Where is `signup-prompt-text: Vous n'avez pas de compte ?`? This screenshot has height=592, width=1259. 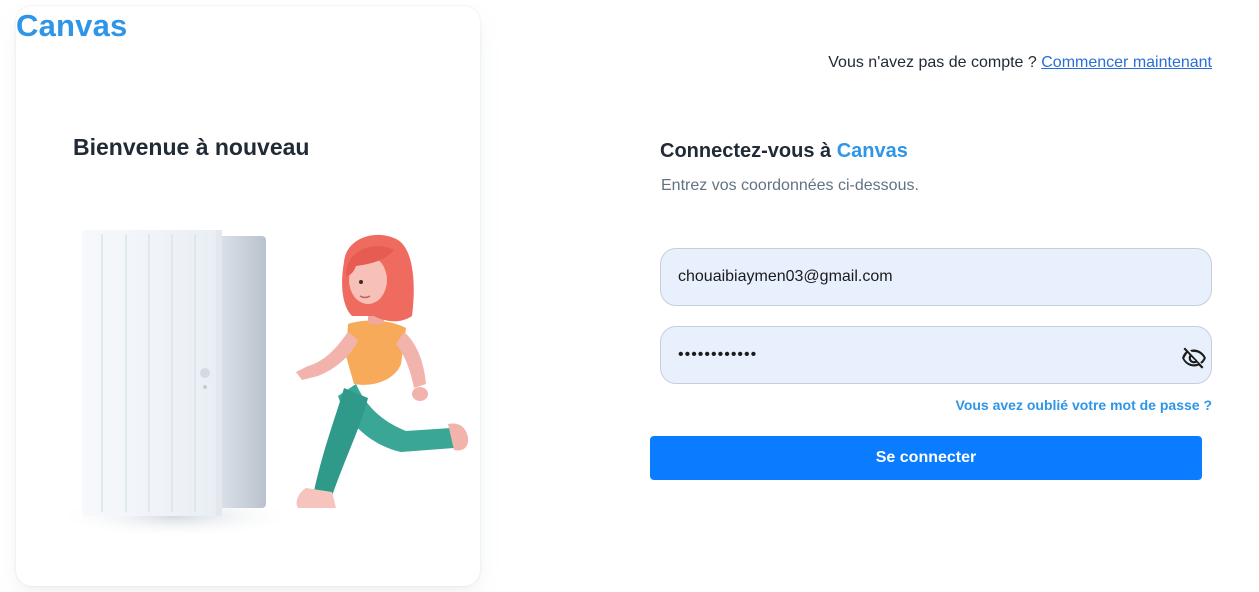 signup-prompt-text: Vous n'avez pas de compte ? is located at coordinates (932, 62).